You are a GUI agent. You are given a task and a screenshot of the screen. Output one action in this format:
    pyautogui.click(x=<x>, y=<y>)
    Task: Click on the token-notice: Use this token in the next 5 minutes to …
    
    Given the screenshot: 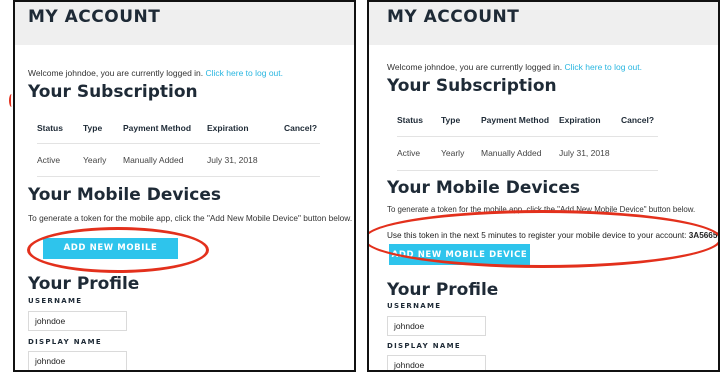 What is the action you would take?
    pyautogui.click(x=553, y=235)
    